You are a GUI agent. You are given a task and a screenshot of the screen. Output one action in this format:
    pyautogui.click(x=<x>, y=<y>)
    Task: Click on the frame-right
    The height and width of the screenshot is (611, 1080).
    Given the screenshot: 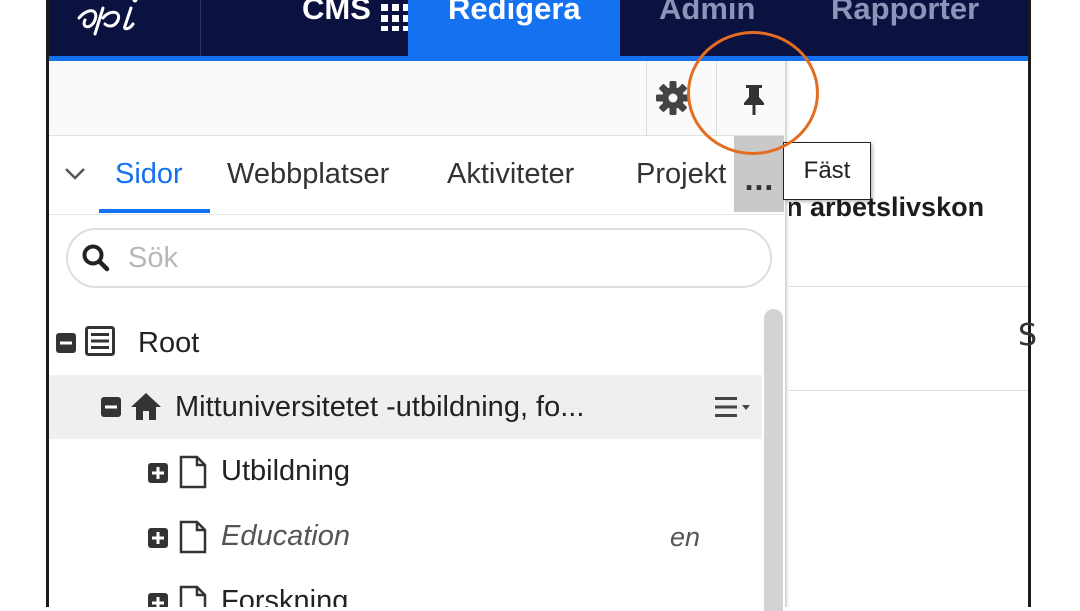 What is the action you would take?
    pyautogui.click(x=1055, y=303)
    